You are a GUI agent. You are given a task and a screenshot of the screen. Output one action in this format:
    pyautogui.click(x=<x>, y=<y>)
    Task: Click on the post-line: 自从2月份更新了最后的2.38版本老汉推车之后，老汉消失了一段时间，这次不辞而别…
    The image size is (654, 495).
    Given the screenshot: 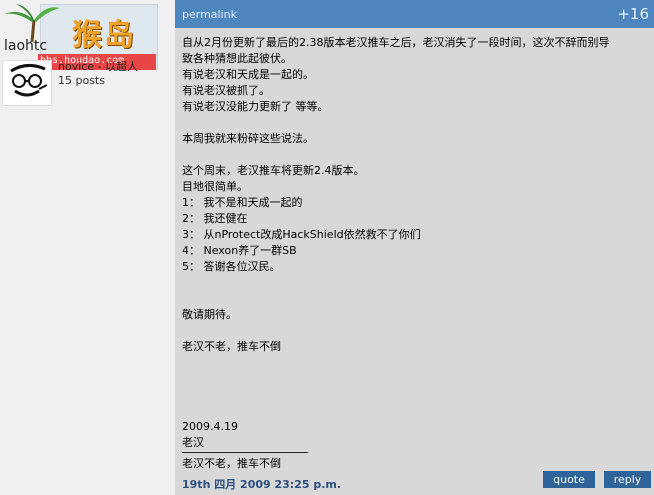 What is the action you would take?
    pyautogui.click(x=396, y=42)
    